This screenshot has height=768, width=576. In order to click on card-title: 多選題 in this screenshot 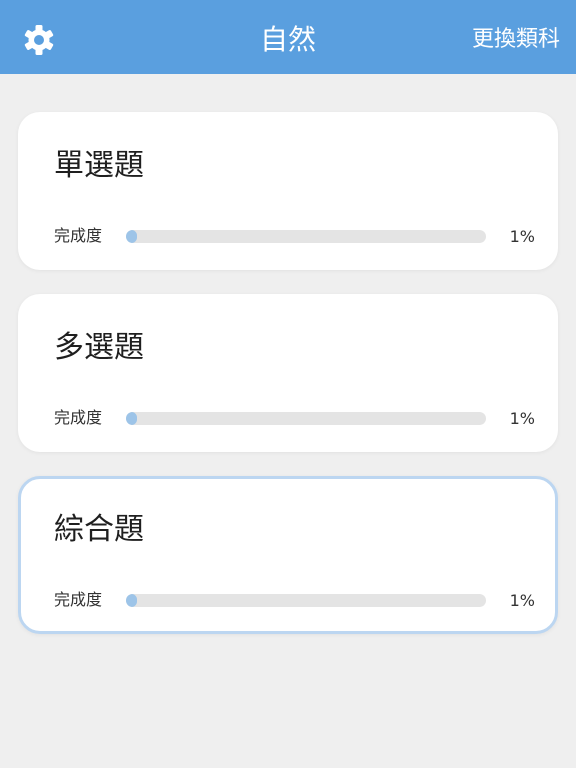, I will do `click(99, 347)`.